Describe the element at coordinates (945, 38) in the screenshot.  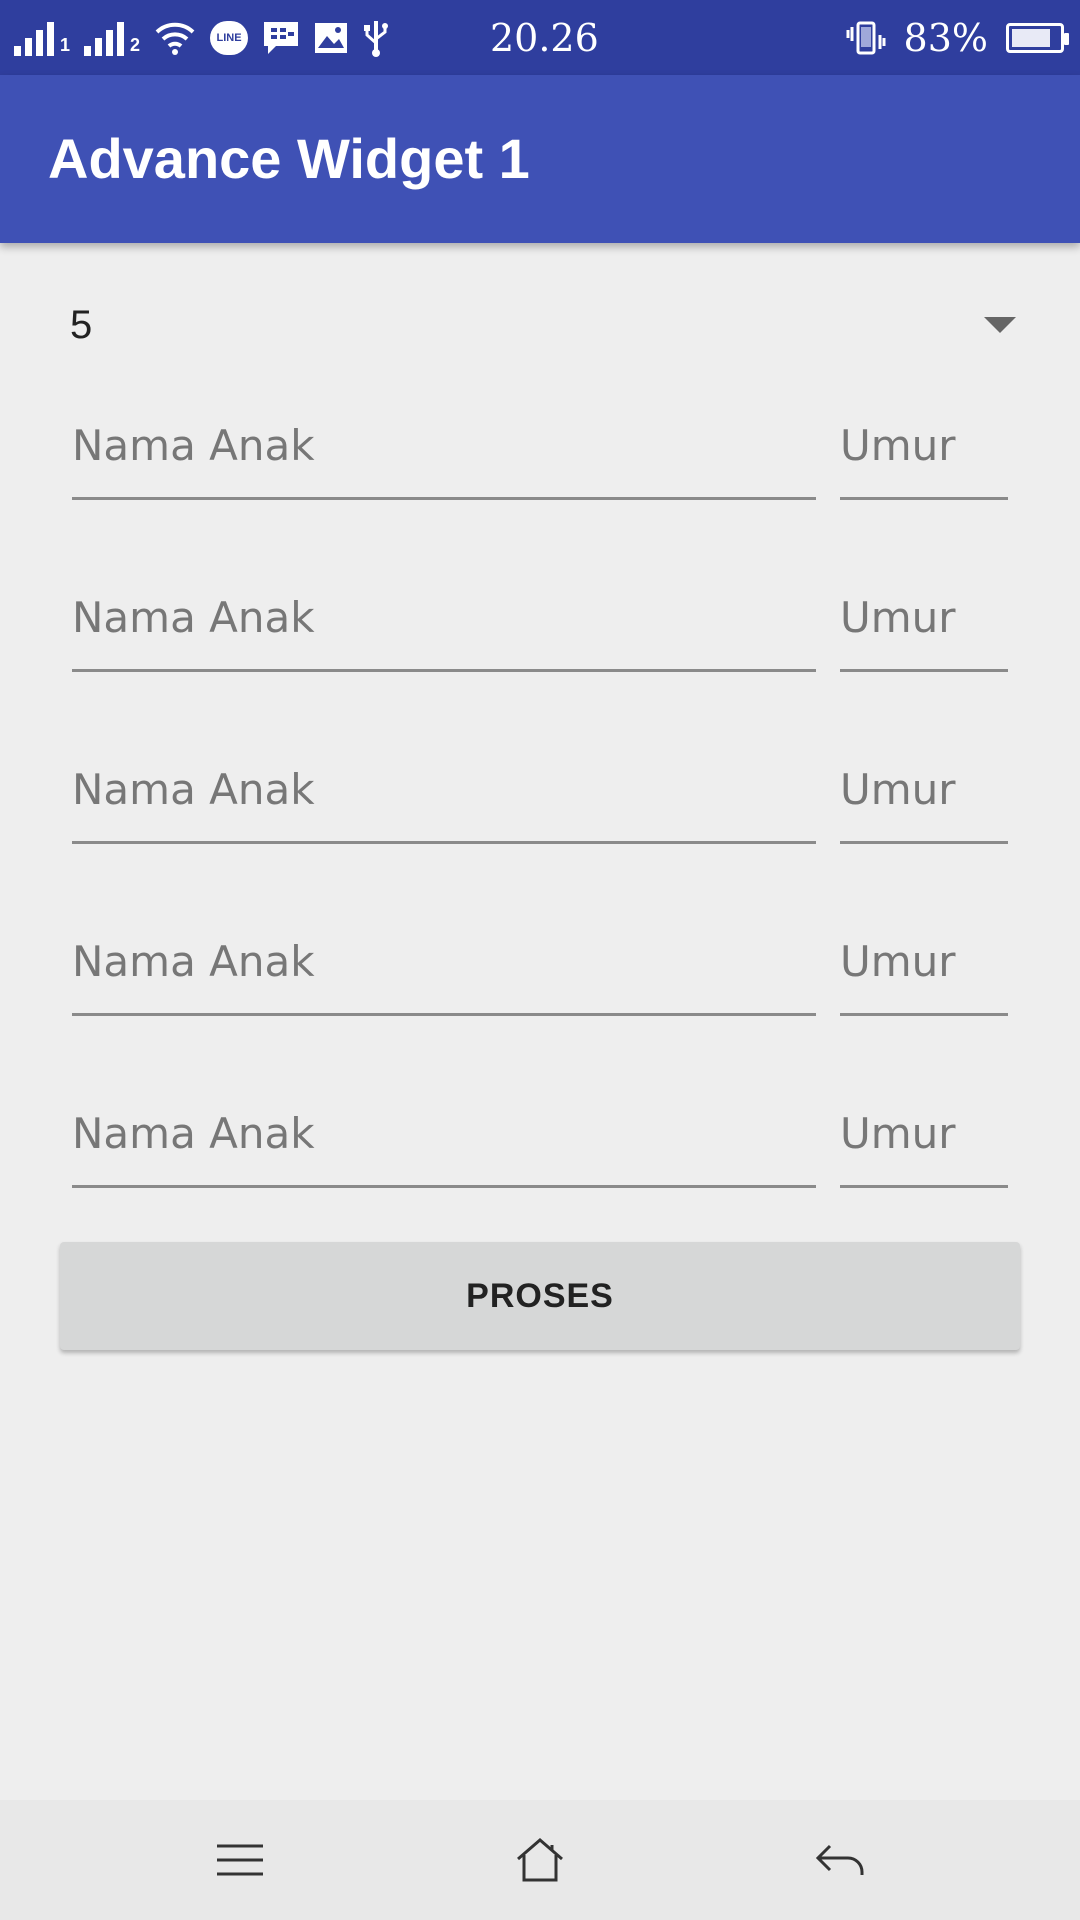
I see `battery-percent: 83%` at that location.